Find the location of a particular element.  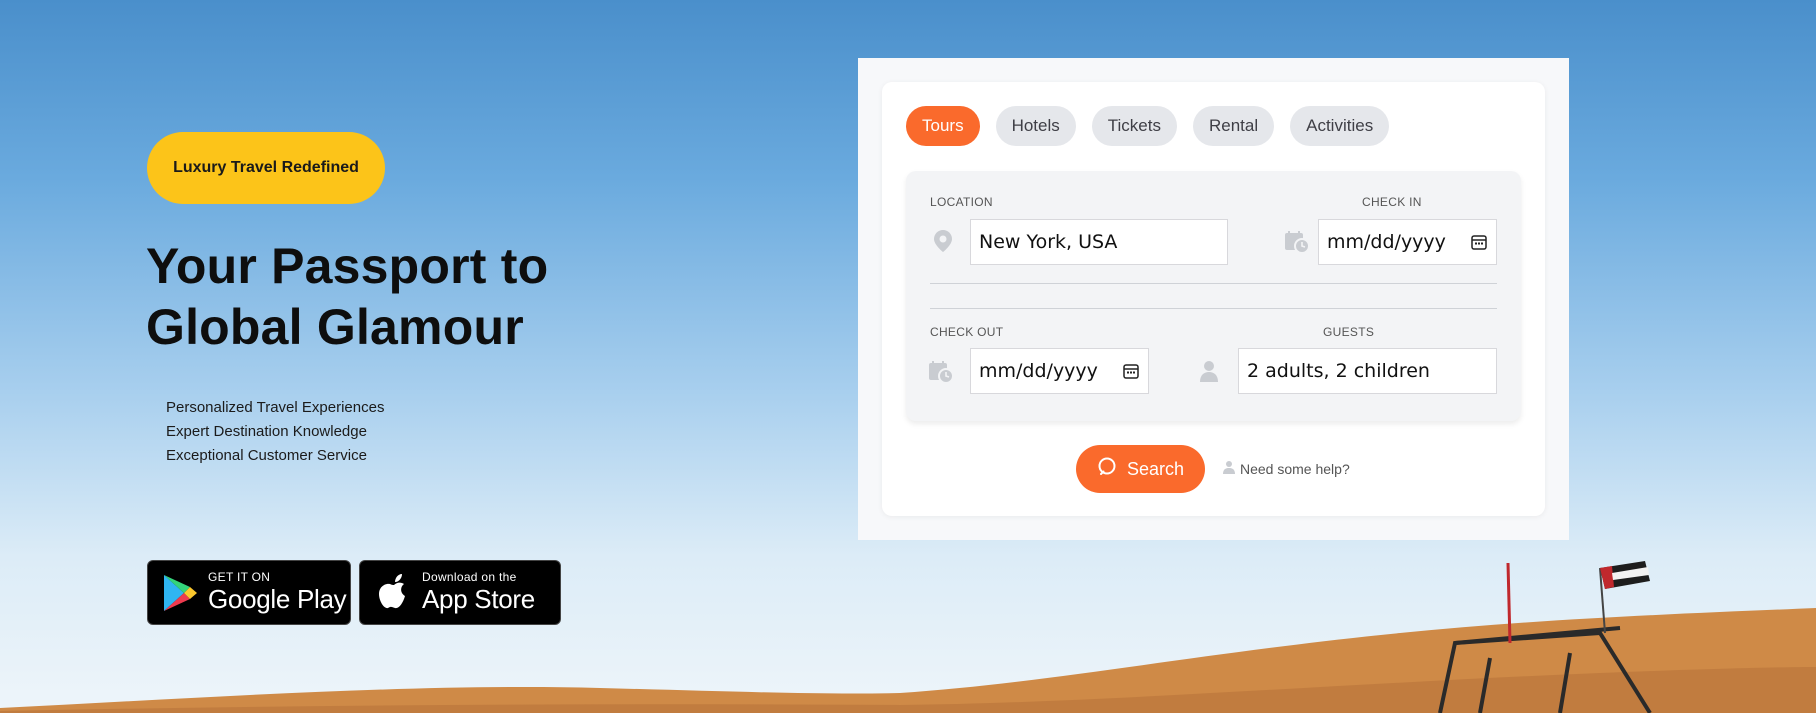

check-out-label: CHECK OUT is located at coordinates (967, 332).